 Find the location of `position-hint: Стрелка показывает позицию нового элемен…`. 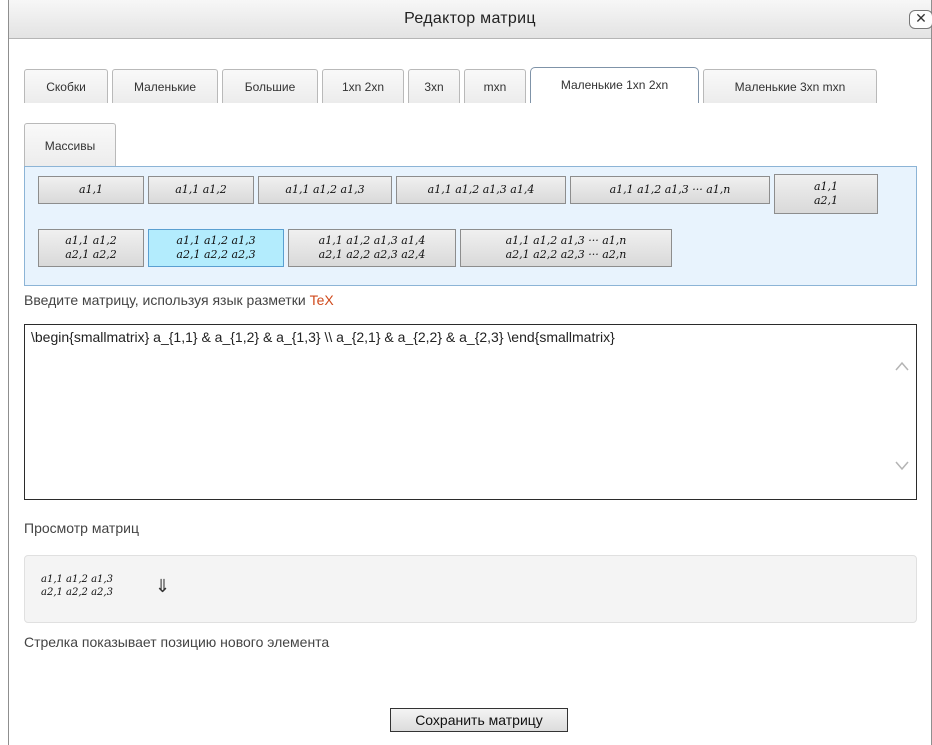

position-hint: Стрелка показывает позицию нового элемен… is located at coordinates (177, 642).